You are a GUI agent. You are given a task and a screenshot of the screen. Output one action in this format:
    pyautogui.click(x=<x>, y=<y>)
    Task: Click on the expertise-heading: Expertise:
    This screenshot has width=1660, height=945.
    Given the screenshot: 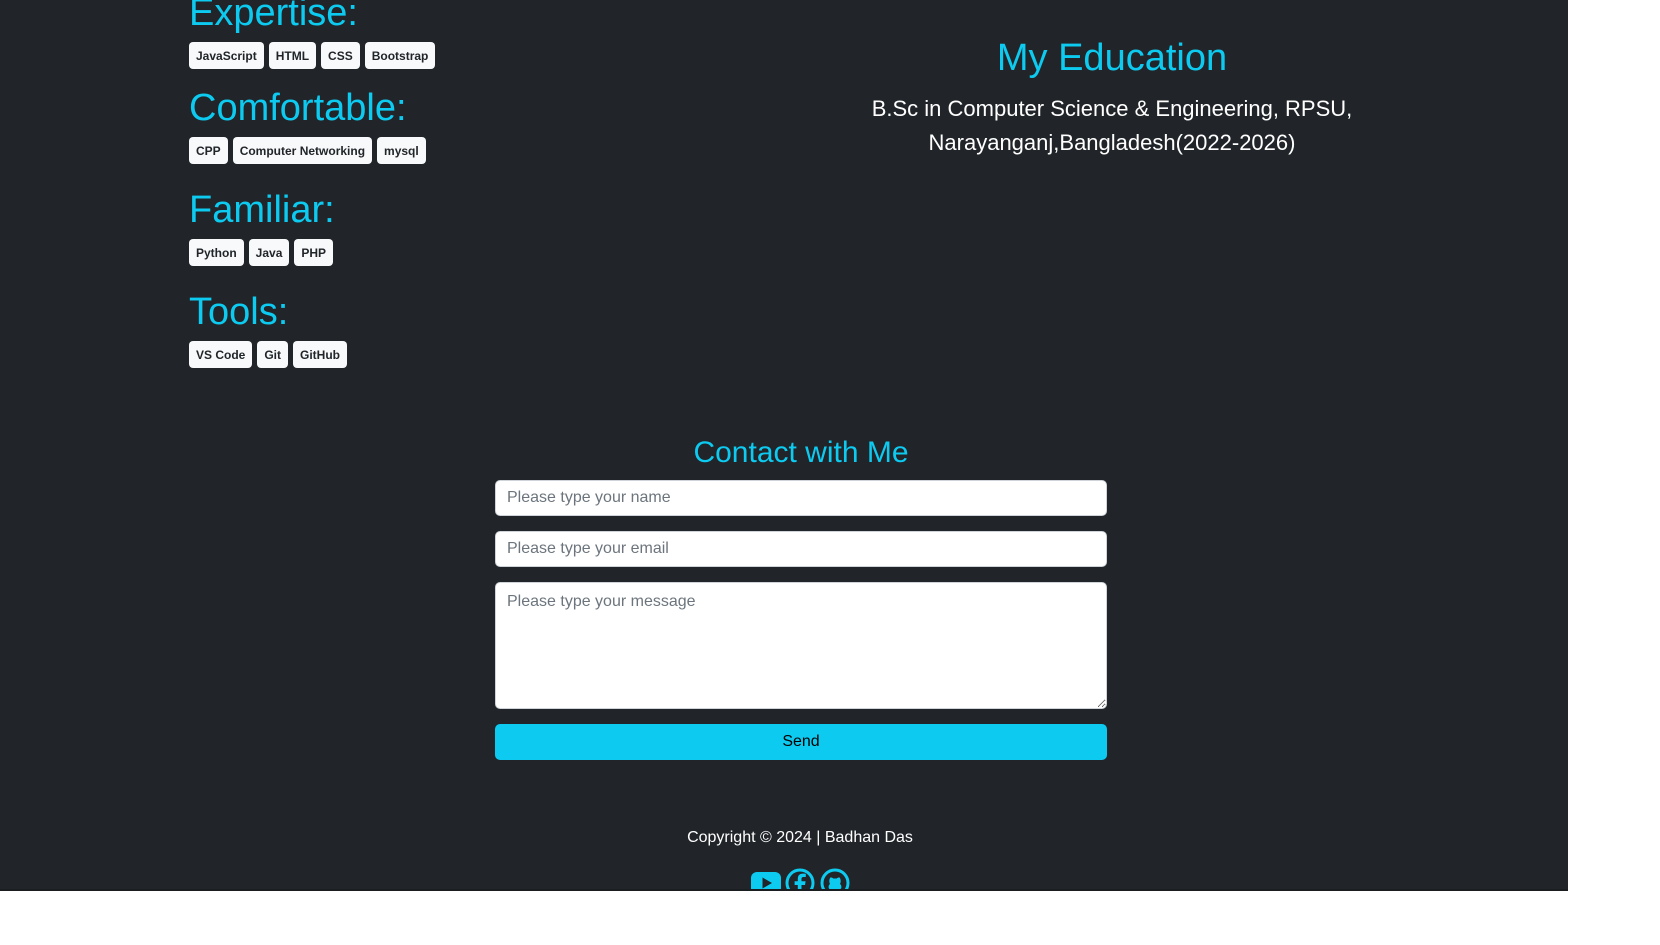 What is the action you would take?
    pyautogui.click(x=273, y=17)
    